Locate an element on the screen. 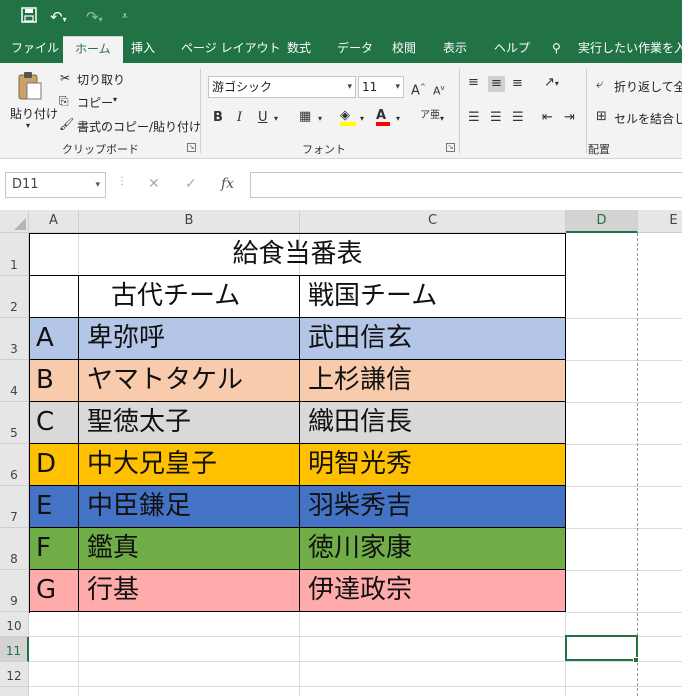  header-blank-cell is located at coordinates (54, 297).